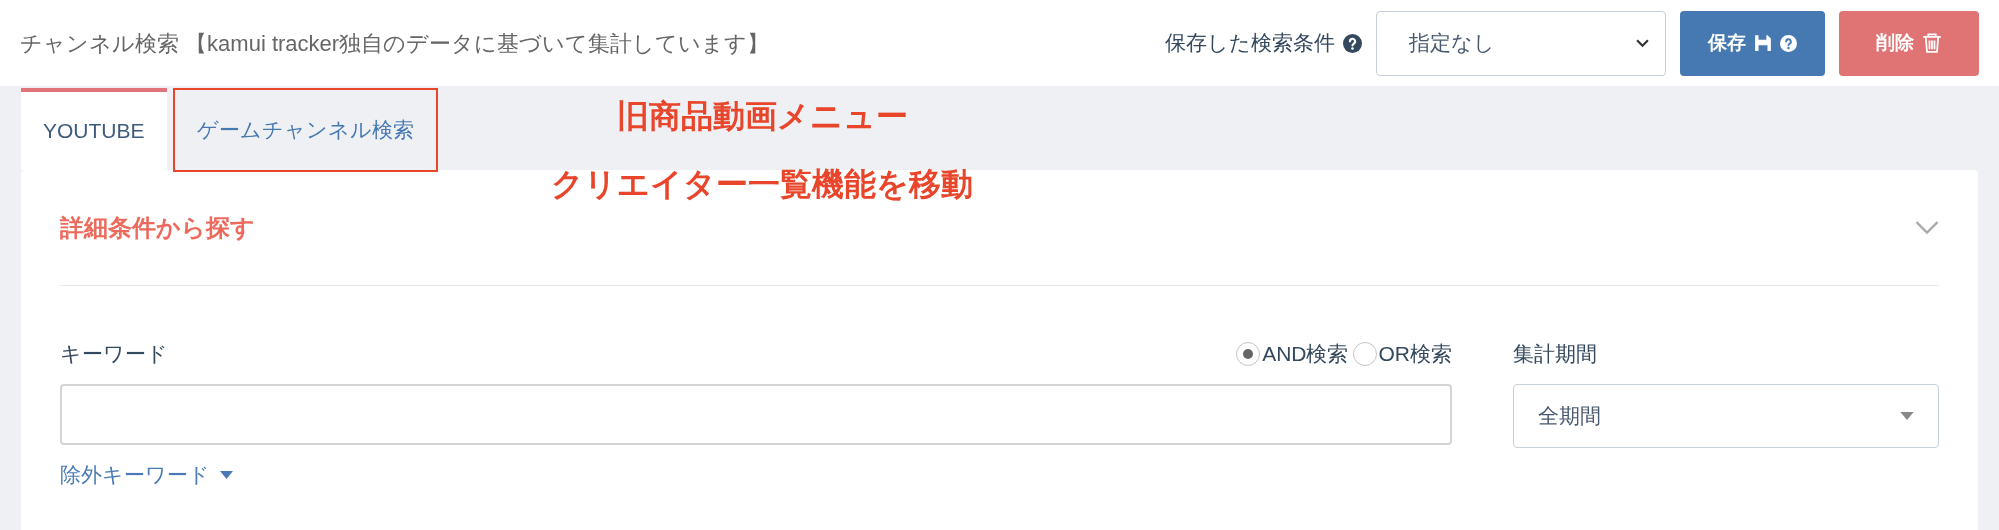  I want to click on annotation-text: 旧商品動画メニュー, so click(762, 116).